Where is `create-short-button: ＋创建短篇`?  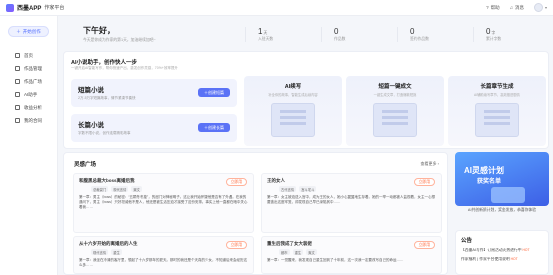
create-short-button: ＋创建短篇 is located at coordinates (214, 92).